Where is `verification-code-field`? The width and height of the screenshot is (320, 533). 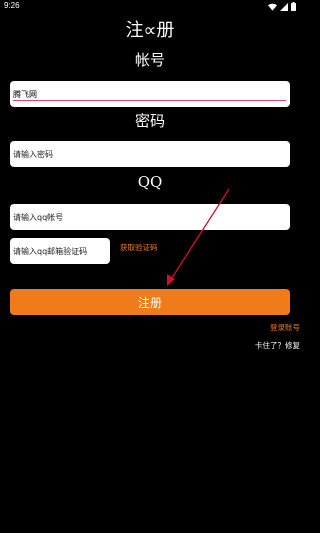 verification-code-field is located at coordinates (60, 251).